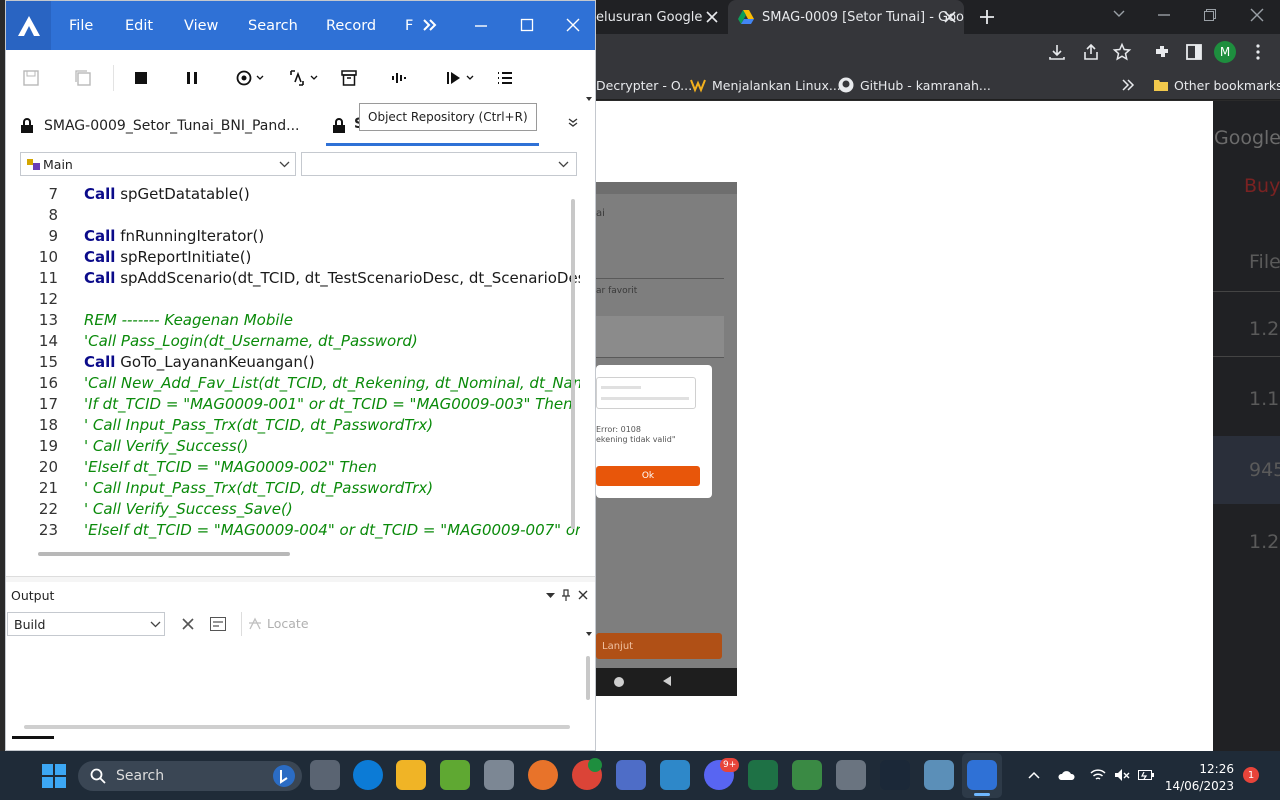  I want to click on share-icon, so click(1091, 52).